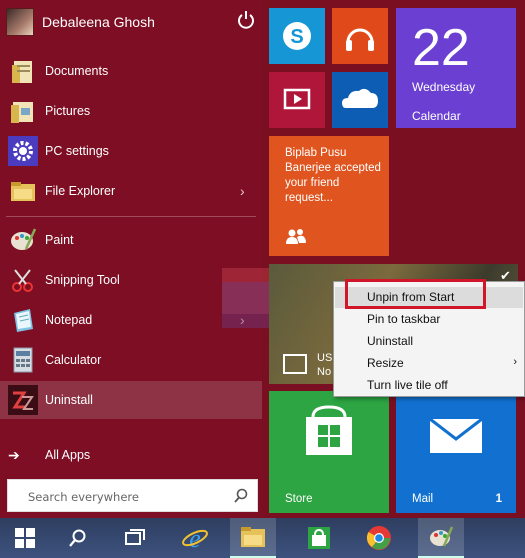  I want to click on tile-music, so click(360, 36).